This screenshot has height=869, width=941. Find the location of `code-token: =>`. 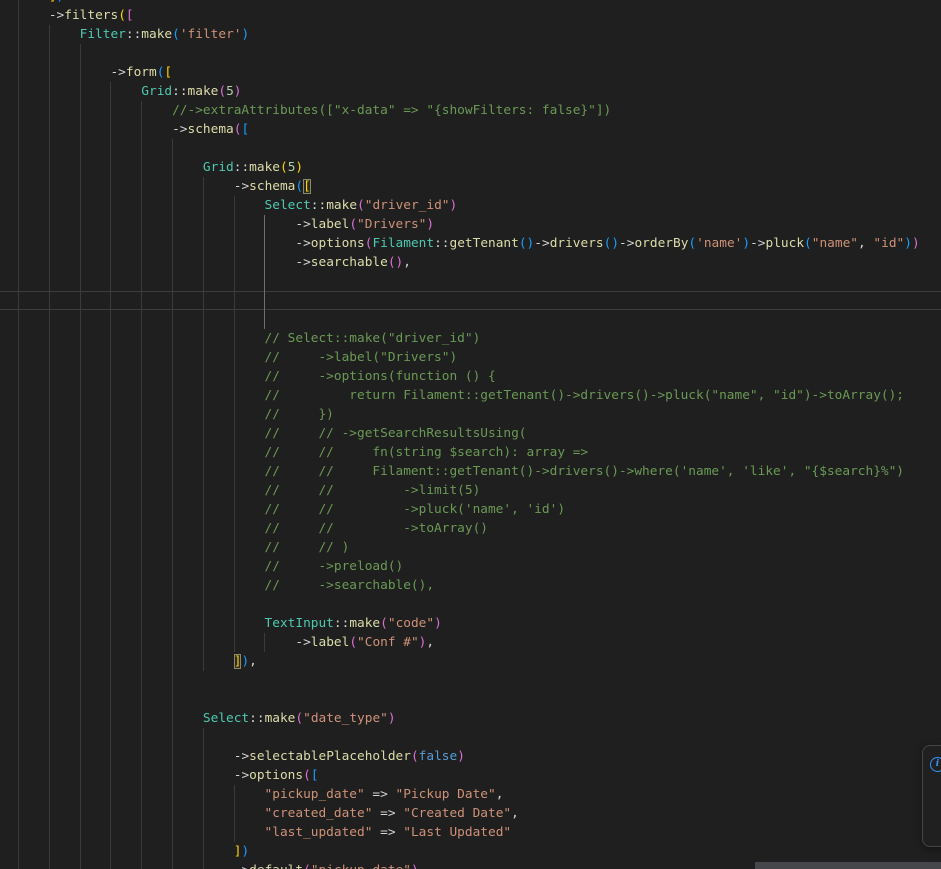

code-token: => is located at coordinates (388, 813).